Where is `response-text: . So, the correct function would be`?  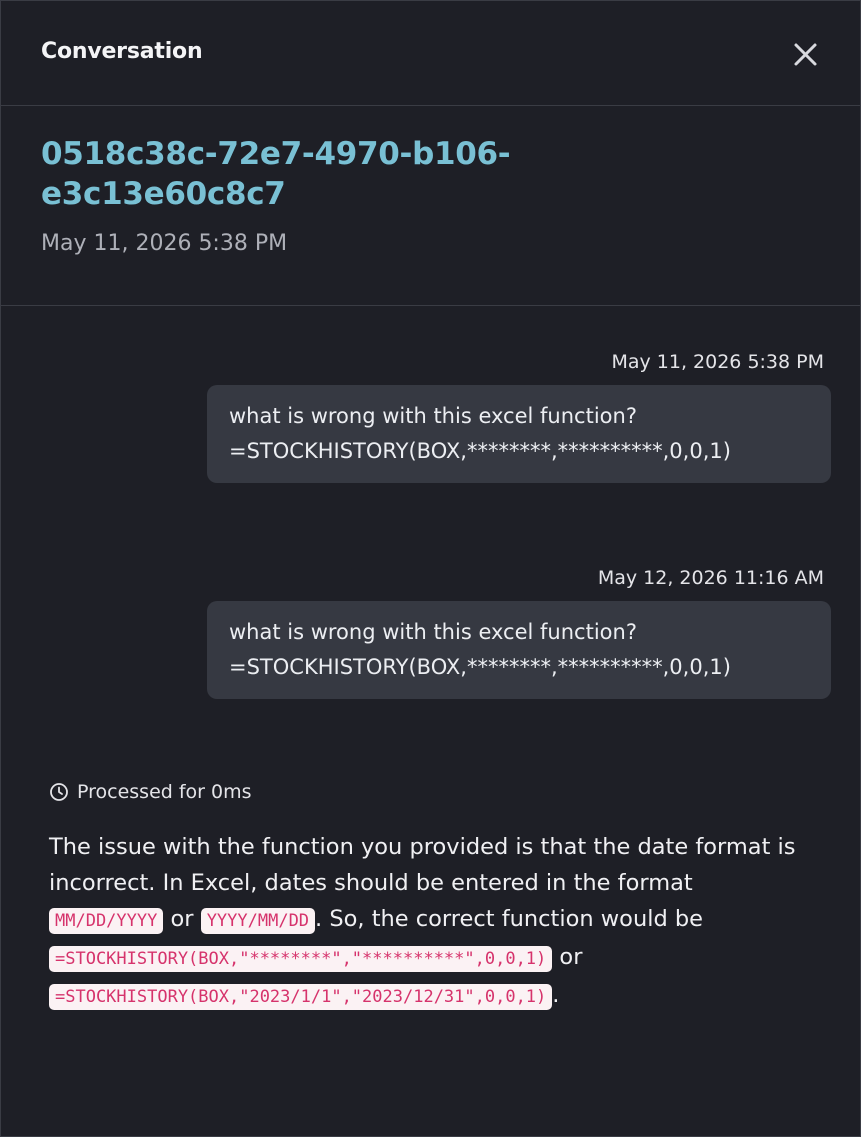
response-text: . So, the correct function would be is located at coordinates (509, 919).